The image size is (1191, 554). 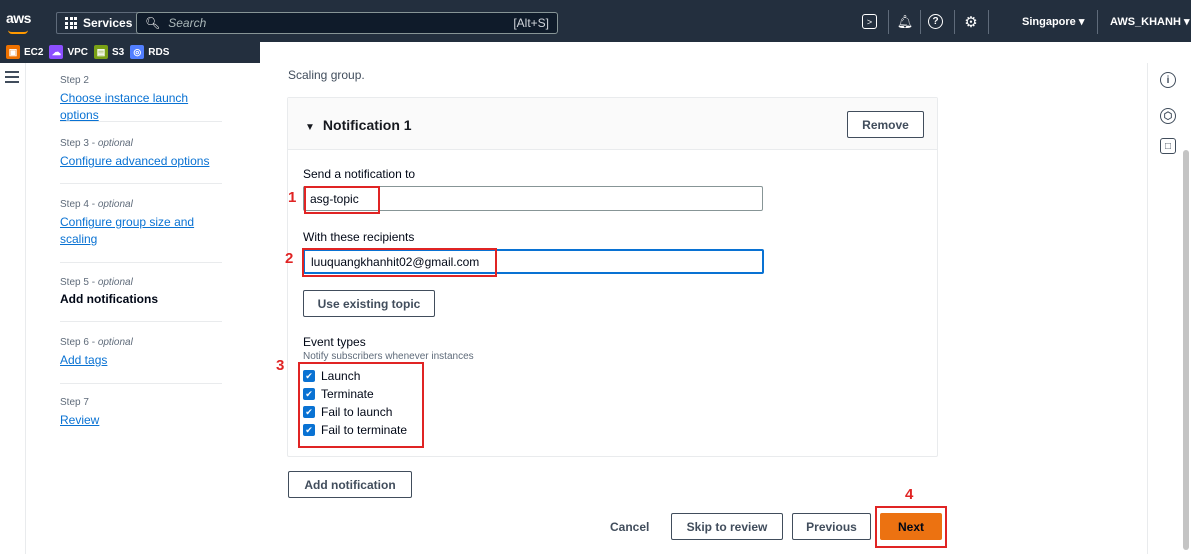 I want to click on favorite-label: S3, so click(x=118, y=52).